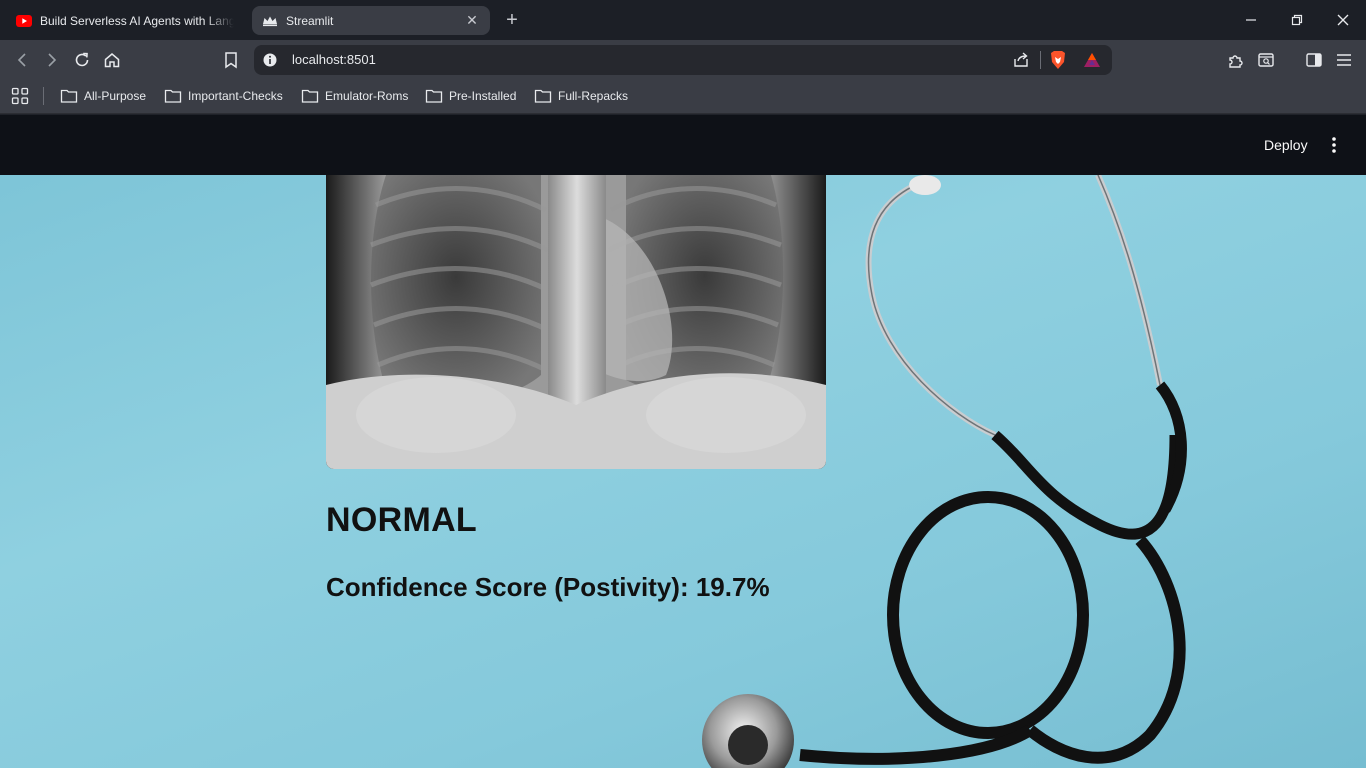  What do you see at coordinates (52, 60) in the screenshot?
I see `forward-icon` at bounding box center [52, 60].